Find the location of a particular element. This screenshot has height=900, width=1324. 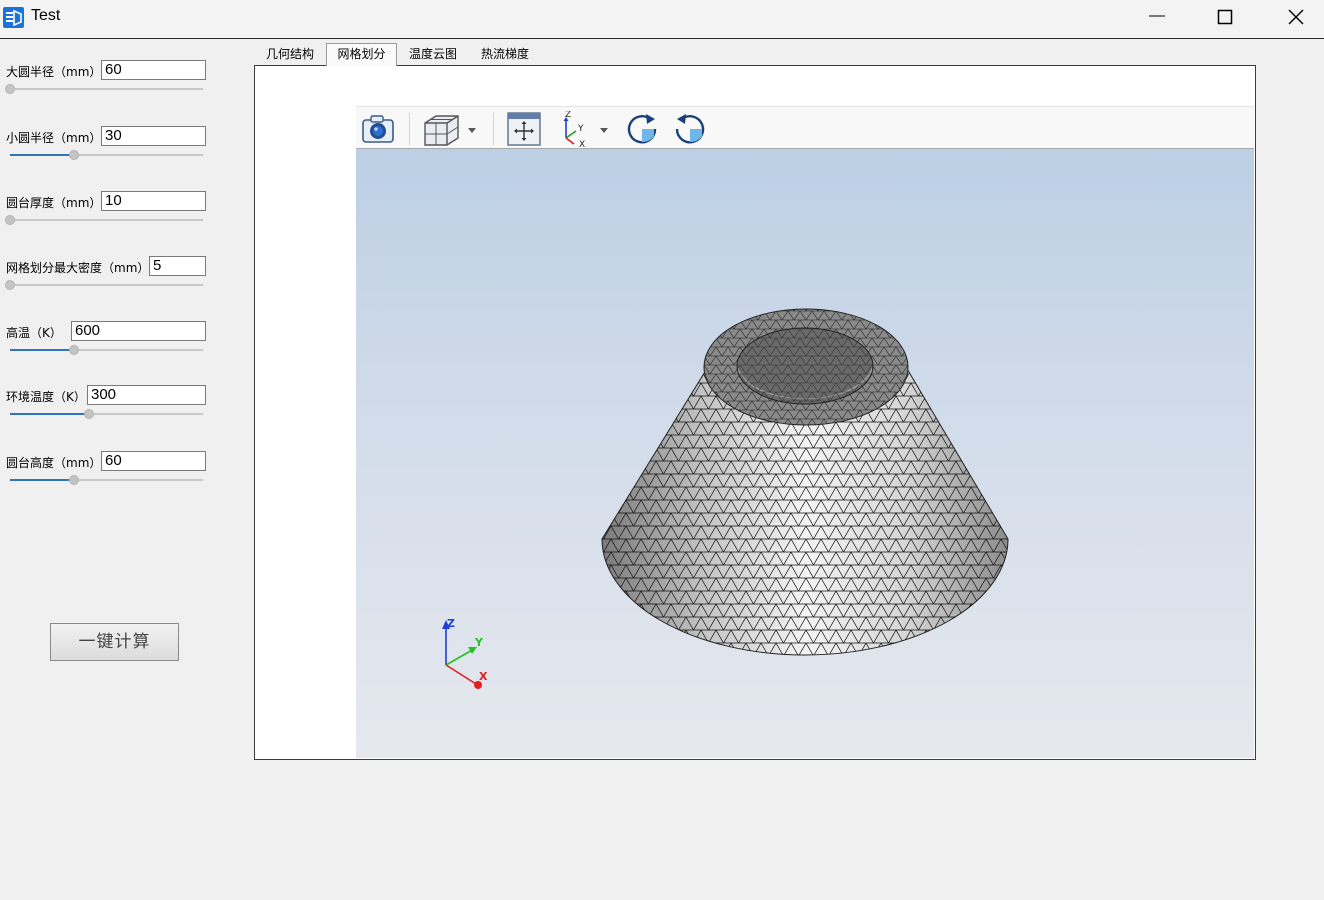

app-icon is located at coordinates (13, 17).